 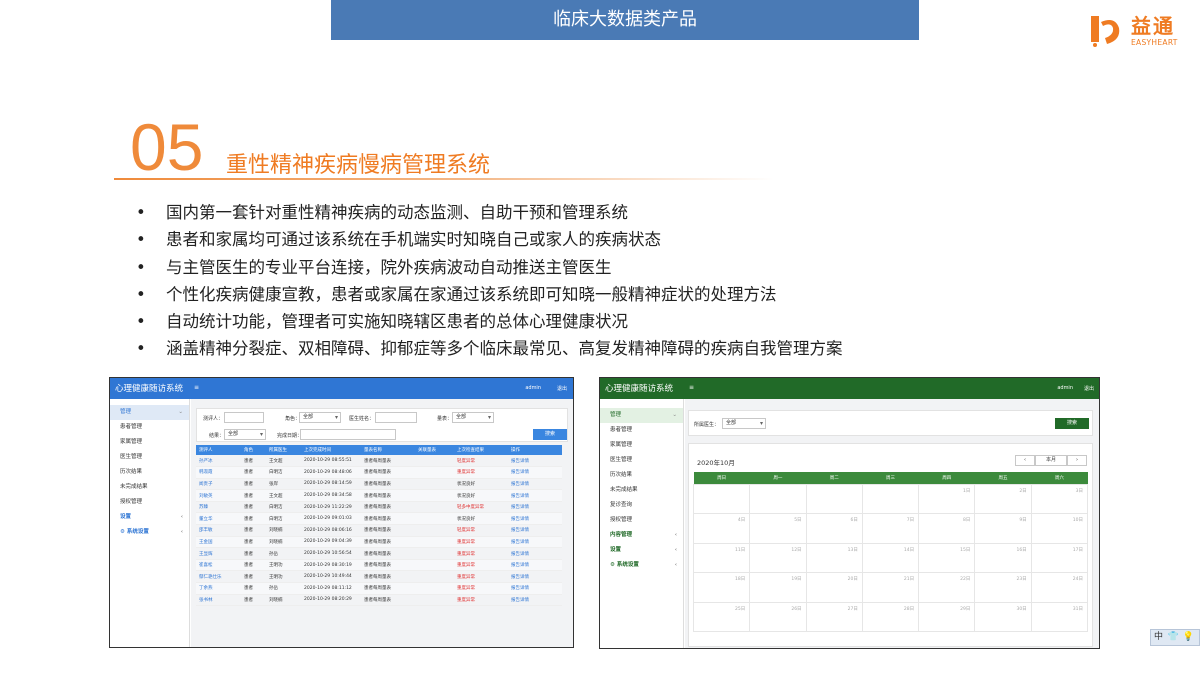 I want to click on sidebar-item: 复诊查询, so click(x=641, y=505).